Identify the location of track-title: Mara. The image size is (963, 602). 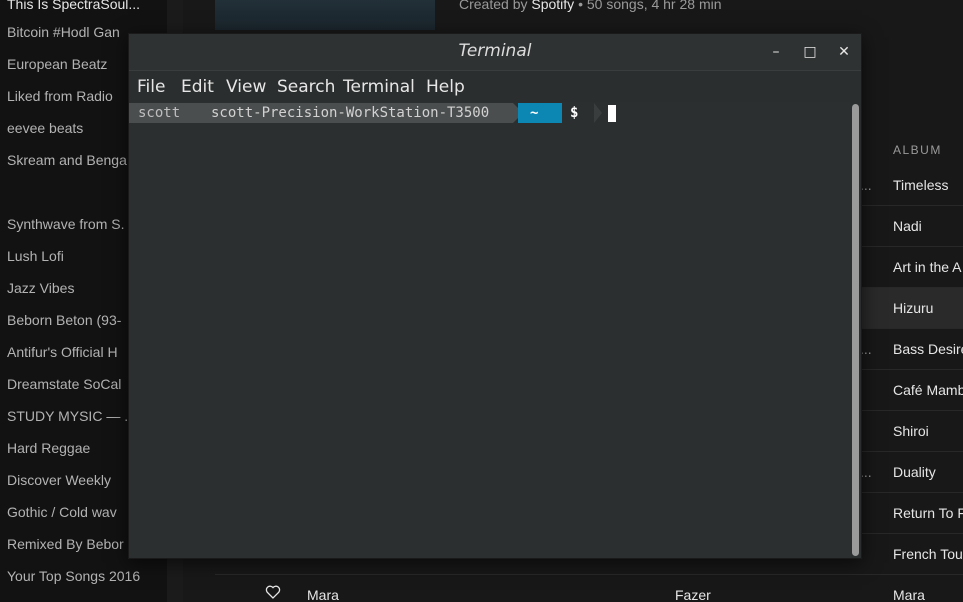
(323, 594).